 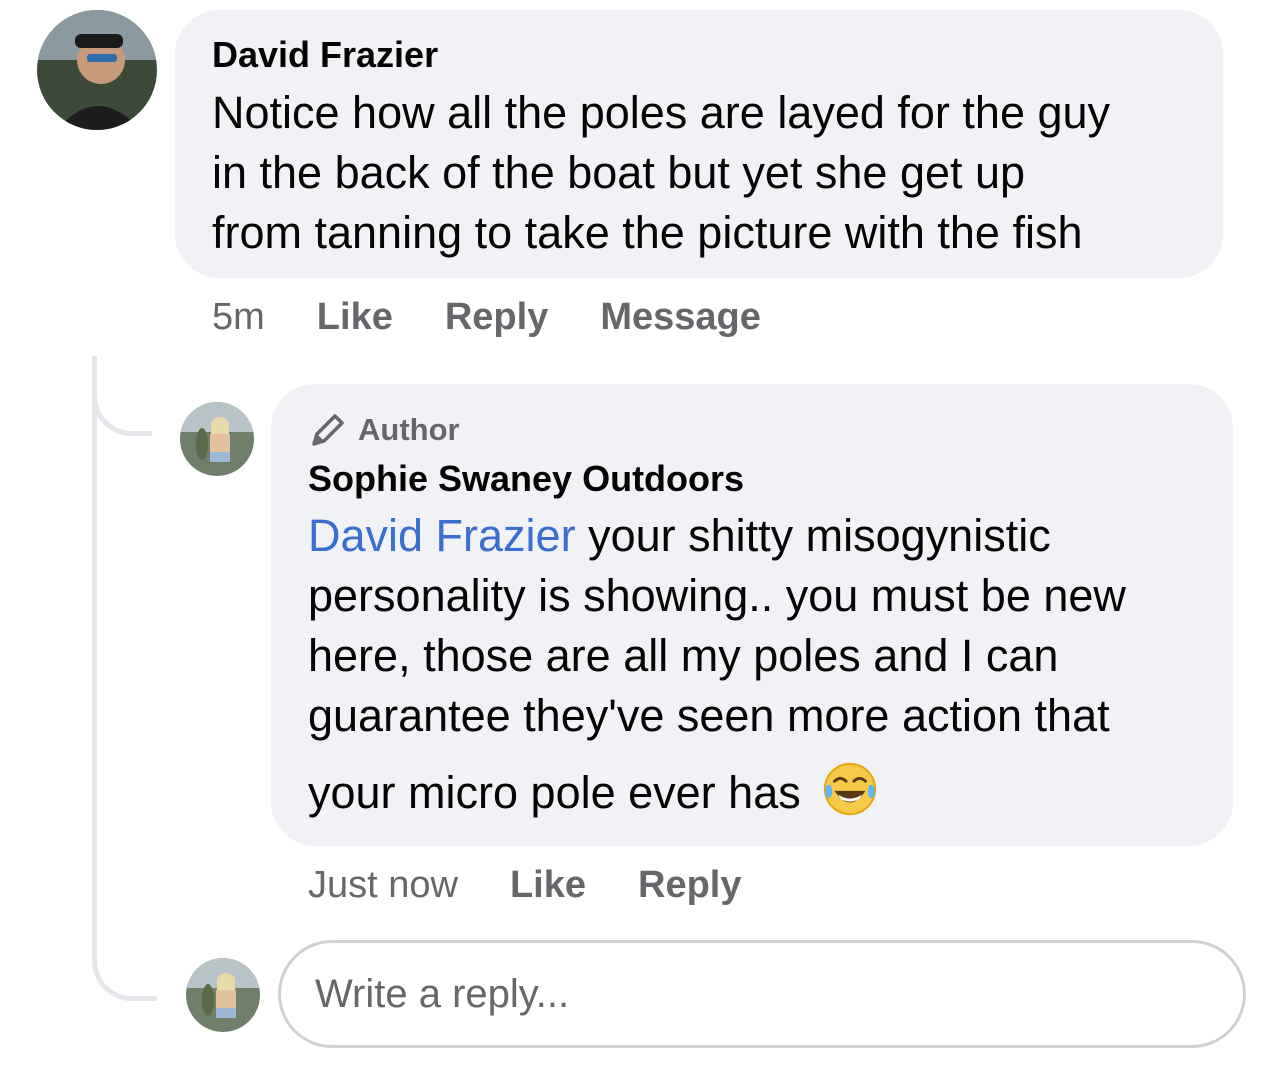 I want to click on comment-like-button: Like, so click(x=355, y=317).